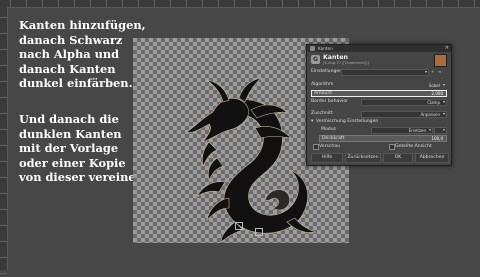 Image resolution: width=480 pixels, height=277 pixels. Describe the element at coordinates (404, 102) in the screenshot. I see `border-combo: Clamp ▾` at that location.